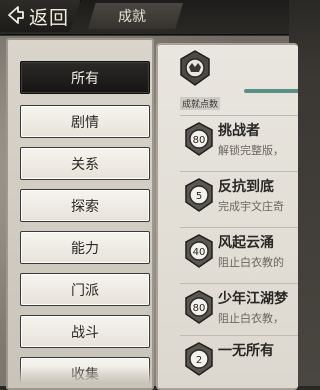  I want to click on tab-label: 剧情, so click(85, 123).